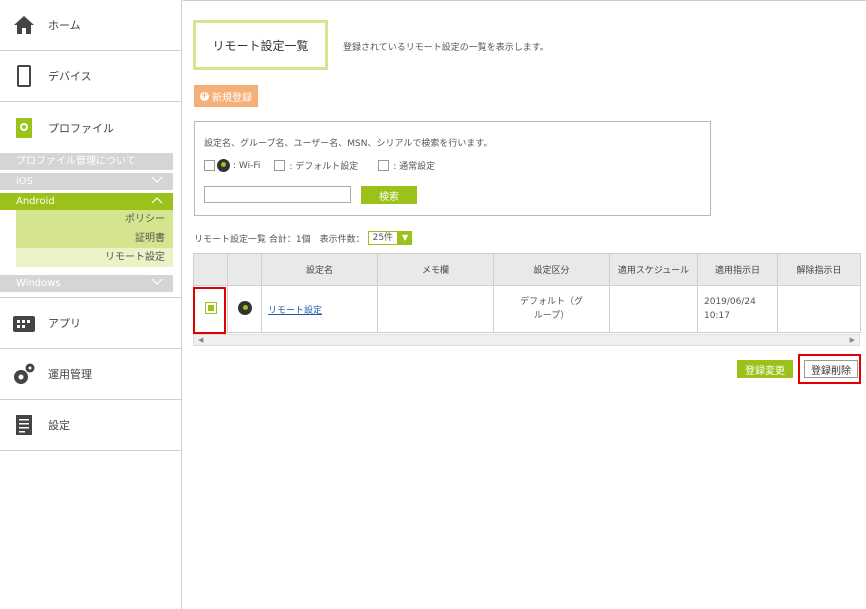 Image resolution: width=866 pixels, height=609 pixels. Describe the element at coordinates (24, 128) in the screenshot. I see `profile-icon` at that location.